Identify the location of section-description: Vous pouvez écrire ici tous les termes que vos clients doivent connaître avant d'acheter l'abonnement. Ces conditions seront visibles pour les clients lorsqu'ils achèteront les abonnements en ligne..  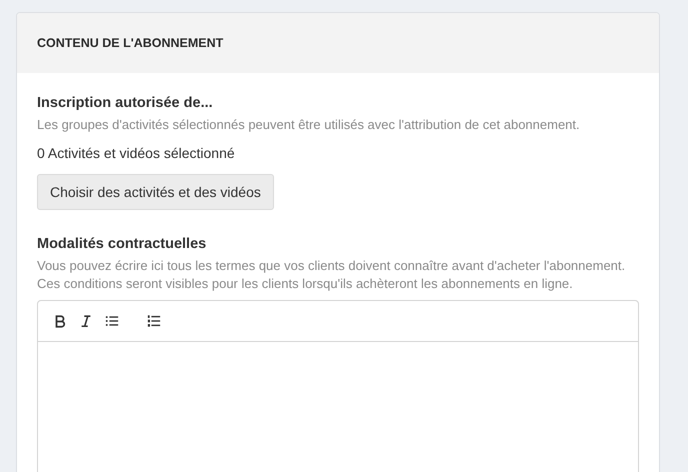
(331, 274).